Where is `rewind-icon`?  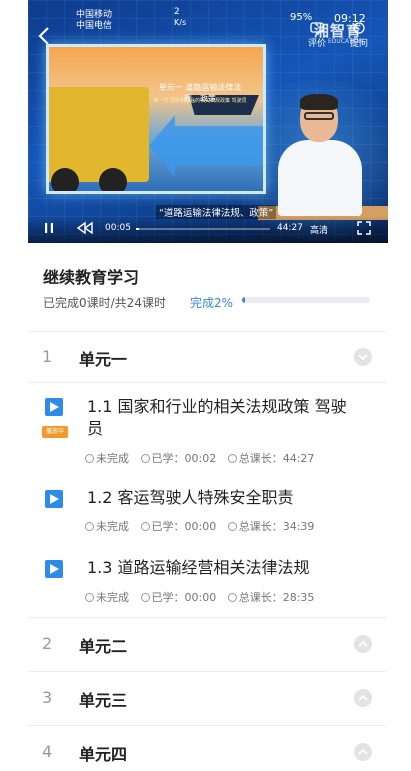
rewind-icon is located at coordinates (84, 228).